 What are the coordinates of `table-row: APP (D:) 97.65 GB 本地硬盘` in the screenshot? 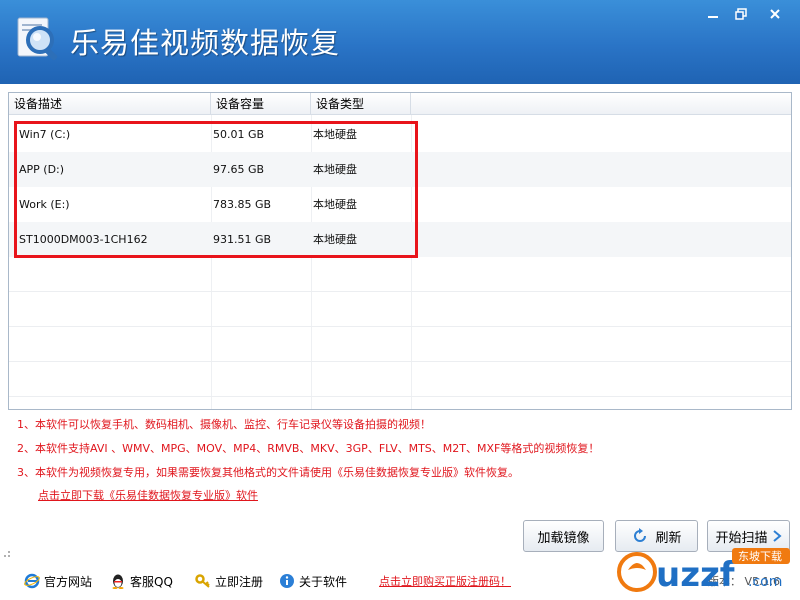 It's located at (400, 169).